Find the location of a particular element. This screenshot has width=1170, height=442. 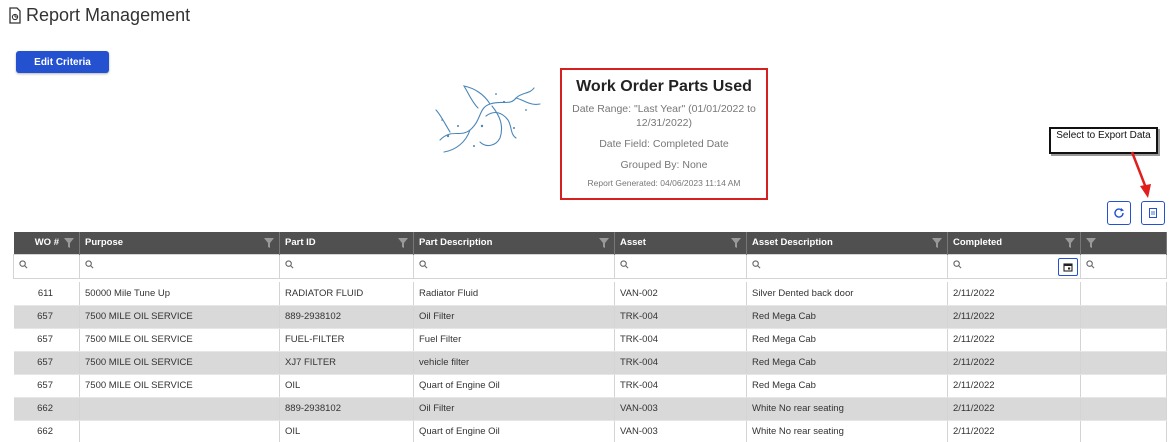

report-grouped-by: Grouped By: None is located at coordinates (664, 165).